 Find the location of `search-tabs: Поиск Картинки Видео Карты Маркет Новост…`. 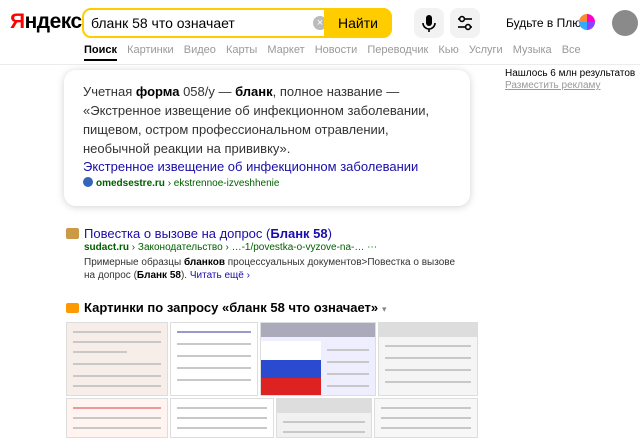

search-tabs: Поиск Картинки Видео Карты Маркет Новост… is located at coordinates (336, 52).